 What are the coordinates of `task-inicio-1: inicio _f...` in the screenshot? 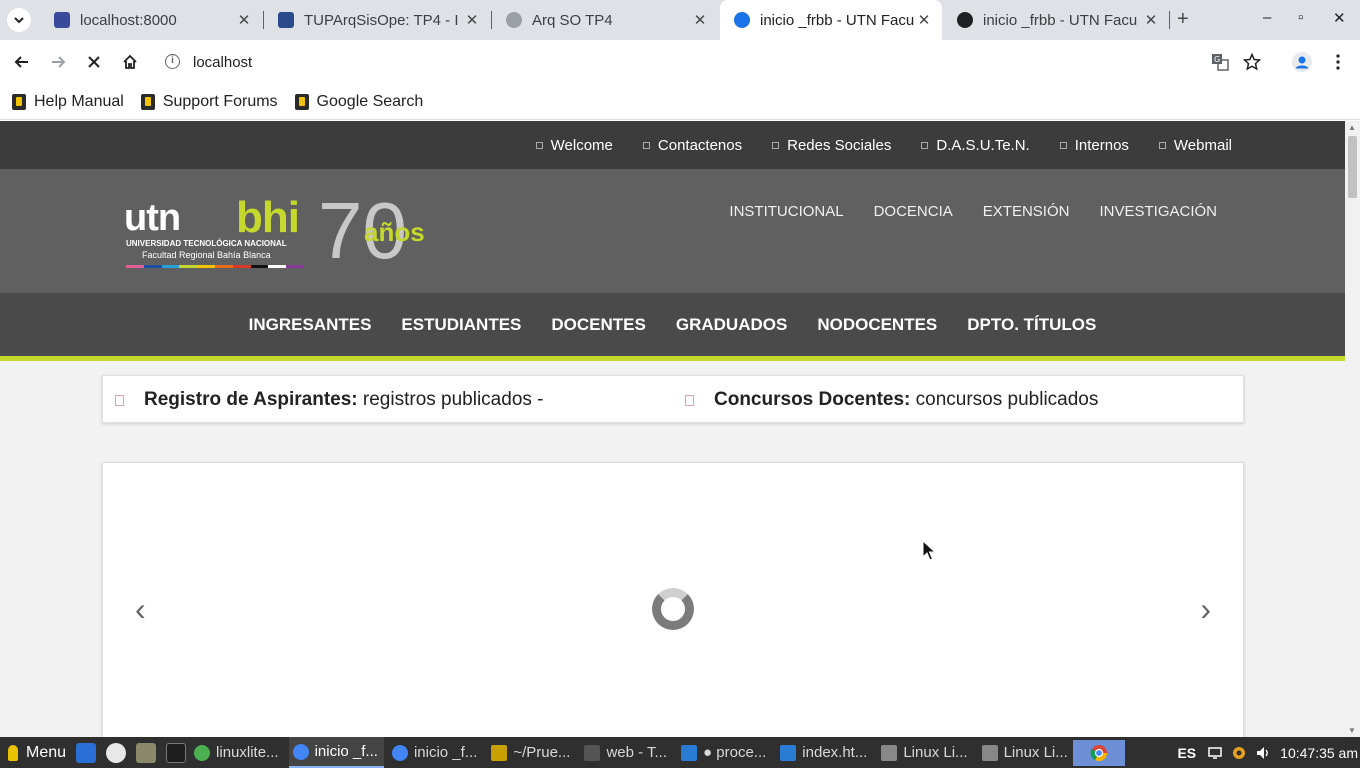 It's located at (336, 752).